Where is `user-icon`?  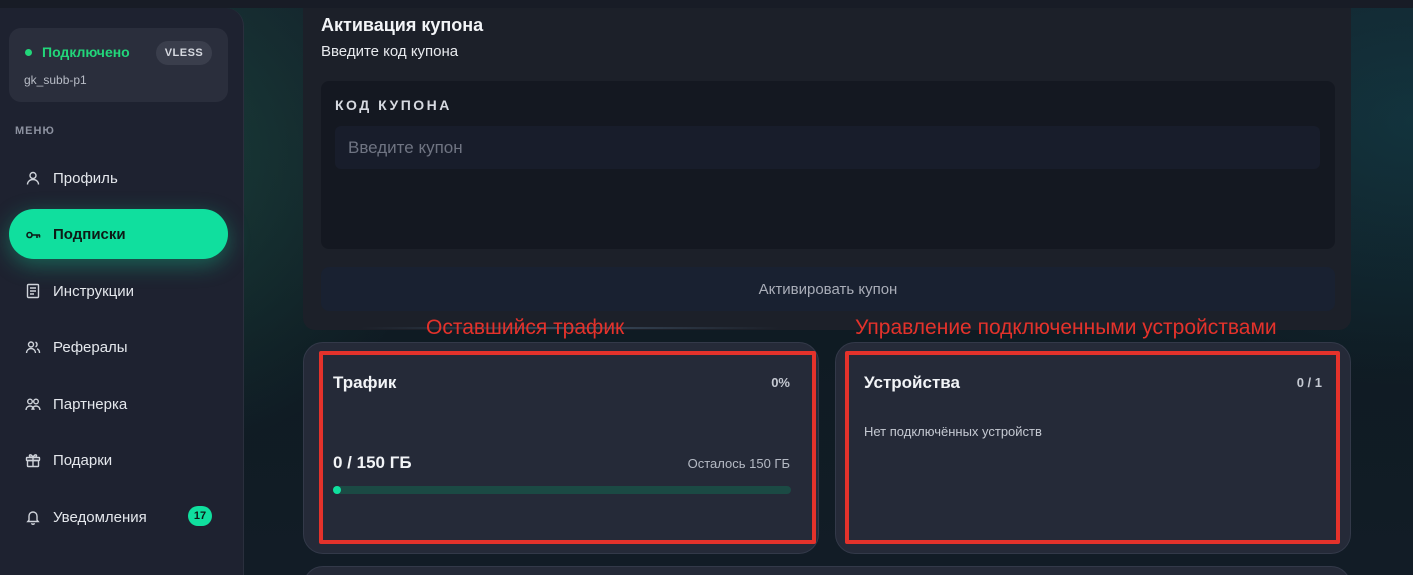 user-icon is located at coordinates (33, 178).